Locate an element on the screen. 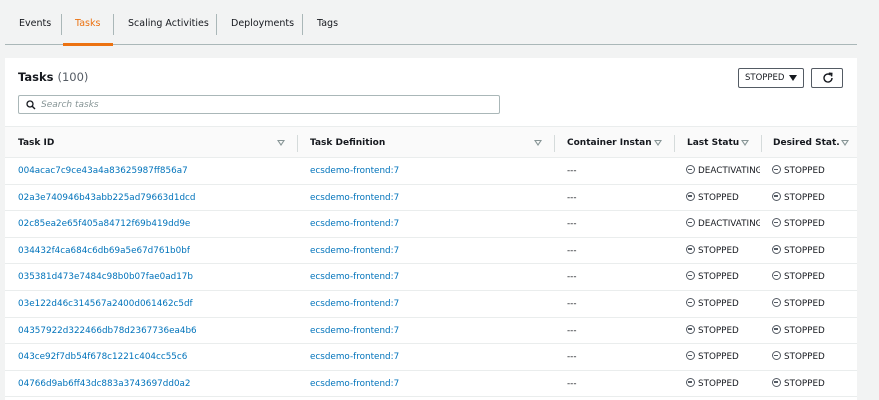  column-header-container-instance: Container Instance is located at coordinates (609, 143).